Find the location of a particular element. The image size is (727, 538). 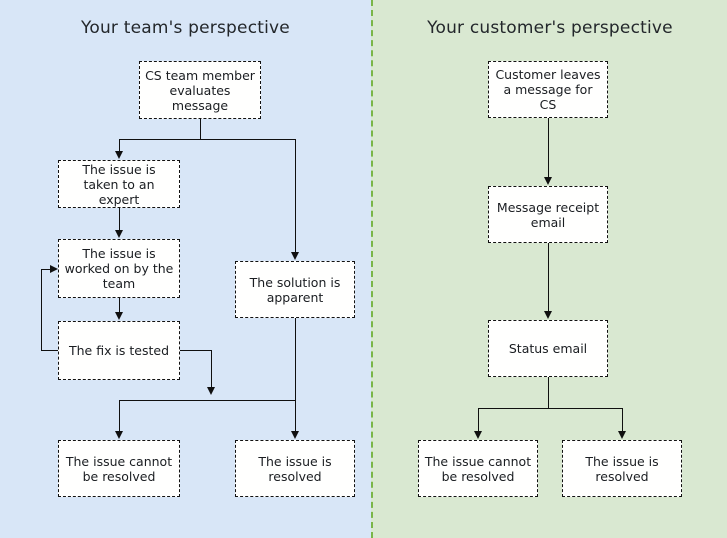

arrowhead-to-solution is located at coordinates (294, 256).